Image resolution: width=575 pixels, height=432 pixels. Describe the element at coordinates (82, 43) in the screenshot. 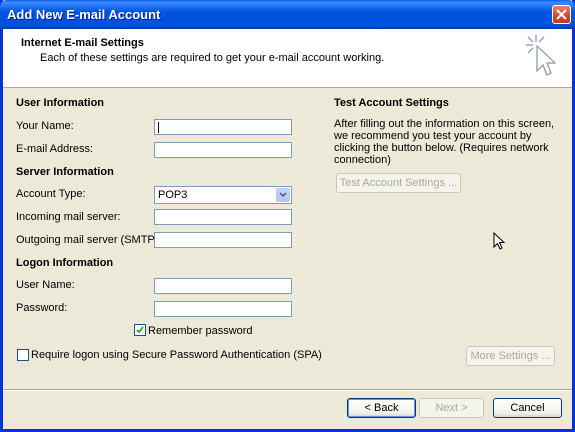

I see `header-title: Internet E-mail Settings` at that location.